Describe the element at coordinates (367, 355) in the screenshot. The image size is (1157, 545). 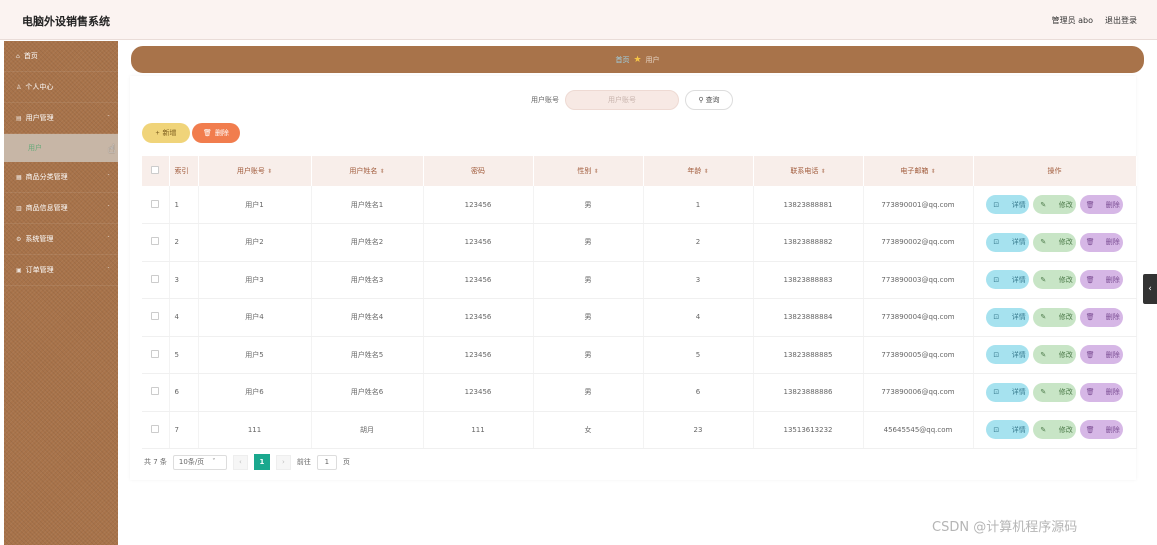
I see `cell-name: 用户姓名5` at that location.